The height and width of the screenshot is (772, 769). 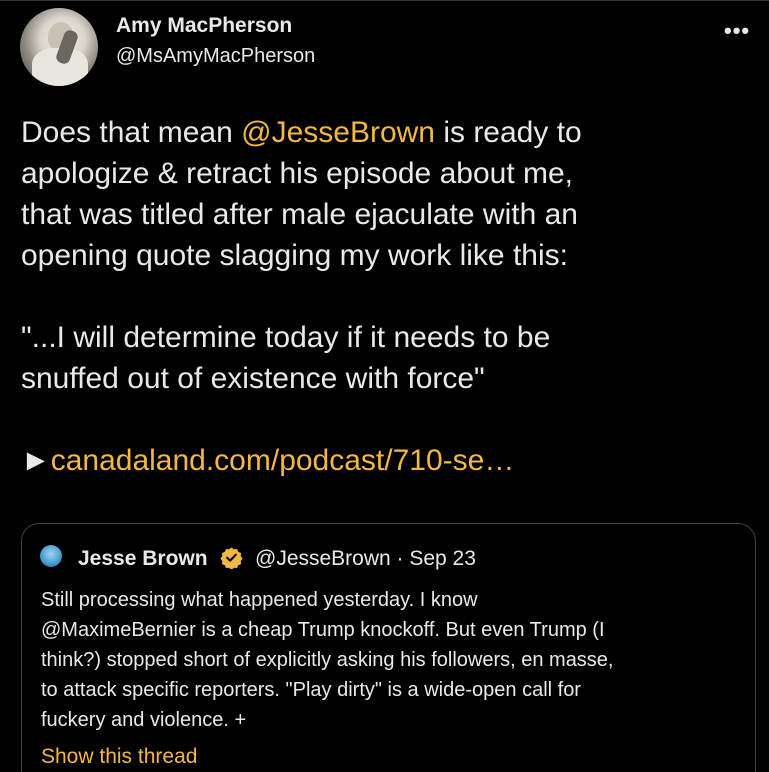 I want to click on quoted-author-name: Jesse Brown, so click(x=143, y=558).